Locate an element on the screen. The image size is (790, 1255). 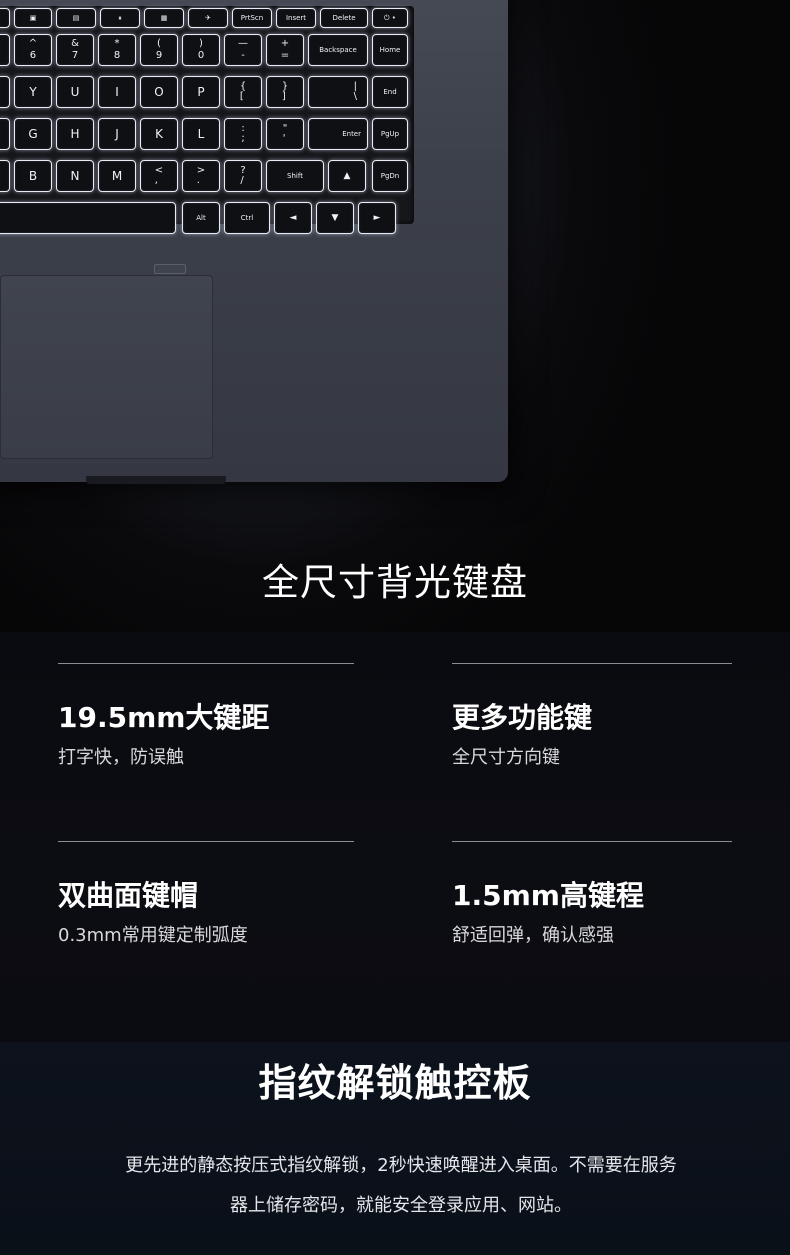
key-5: %5 is located at coordinates (5, 50).